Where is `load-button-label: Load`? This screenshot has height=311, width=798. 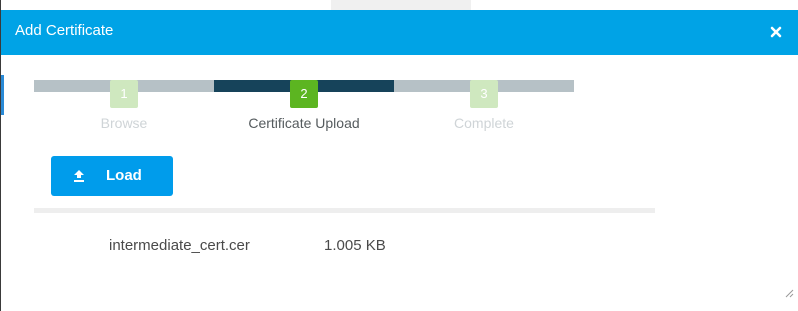
load-button-label: Load is located at coordinates (124, 175).